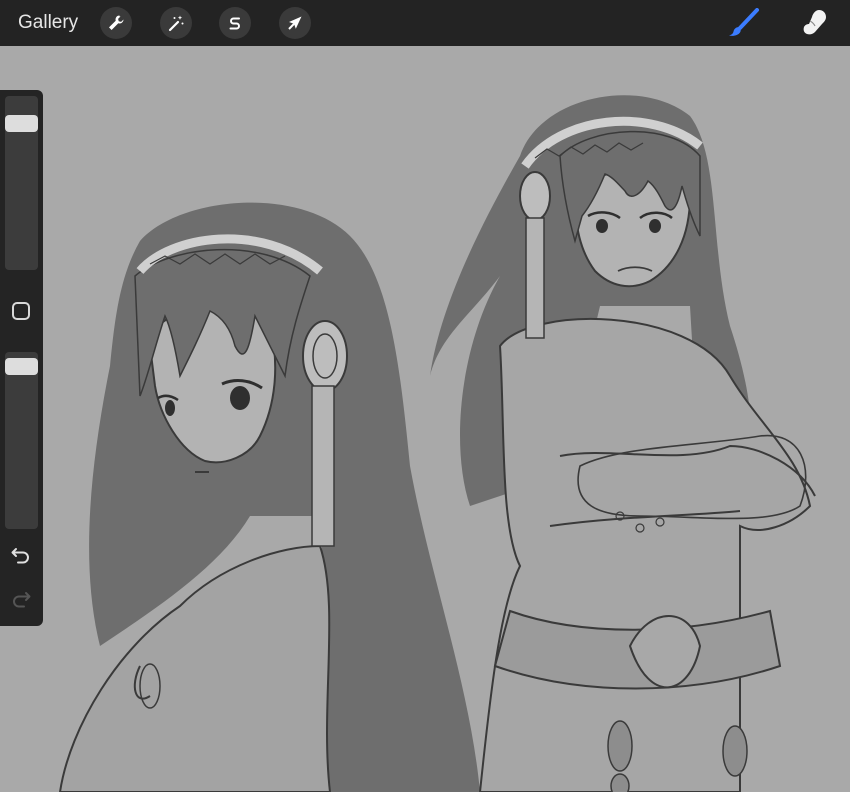  I want to click on selection-button, so click(235, 23).